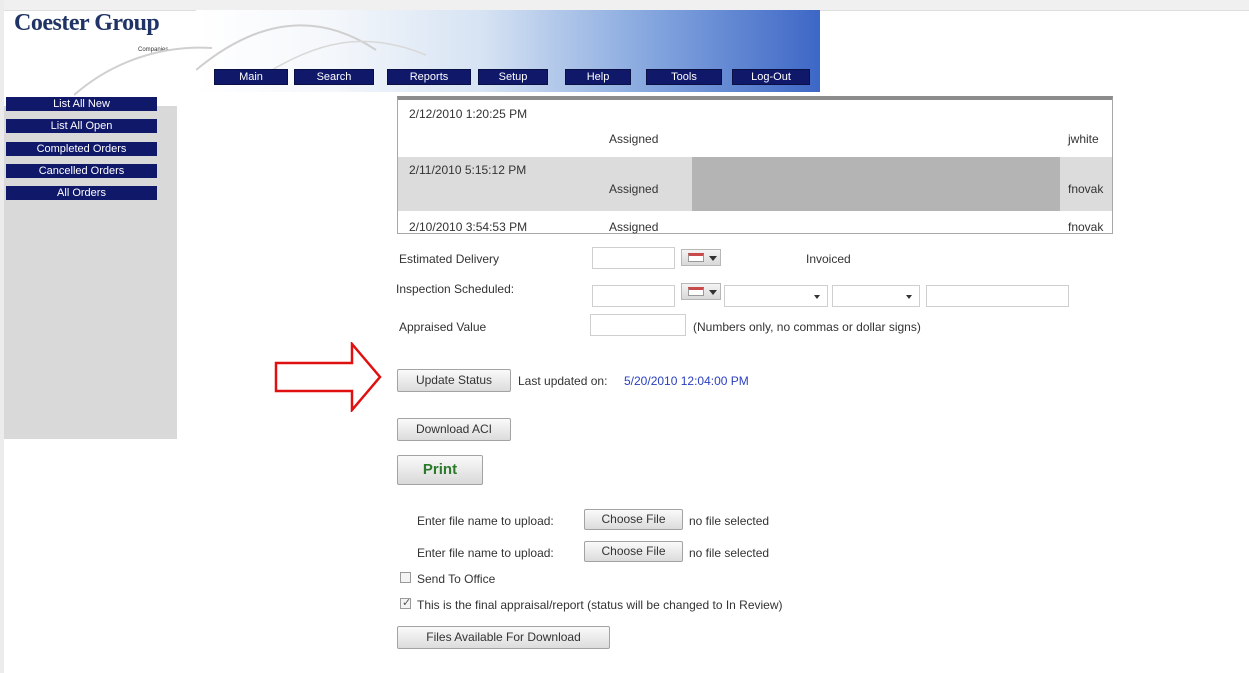  What do you see at coordinates (828, 259) in the screenshot?
I see `invoiced-label: Invoiced` at bounding box center [828, 259].